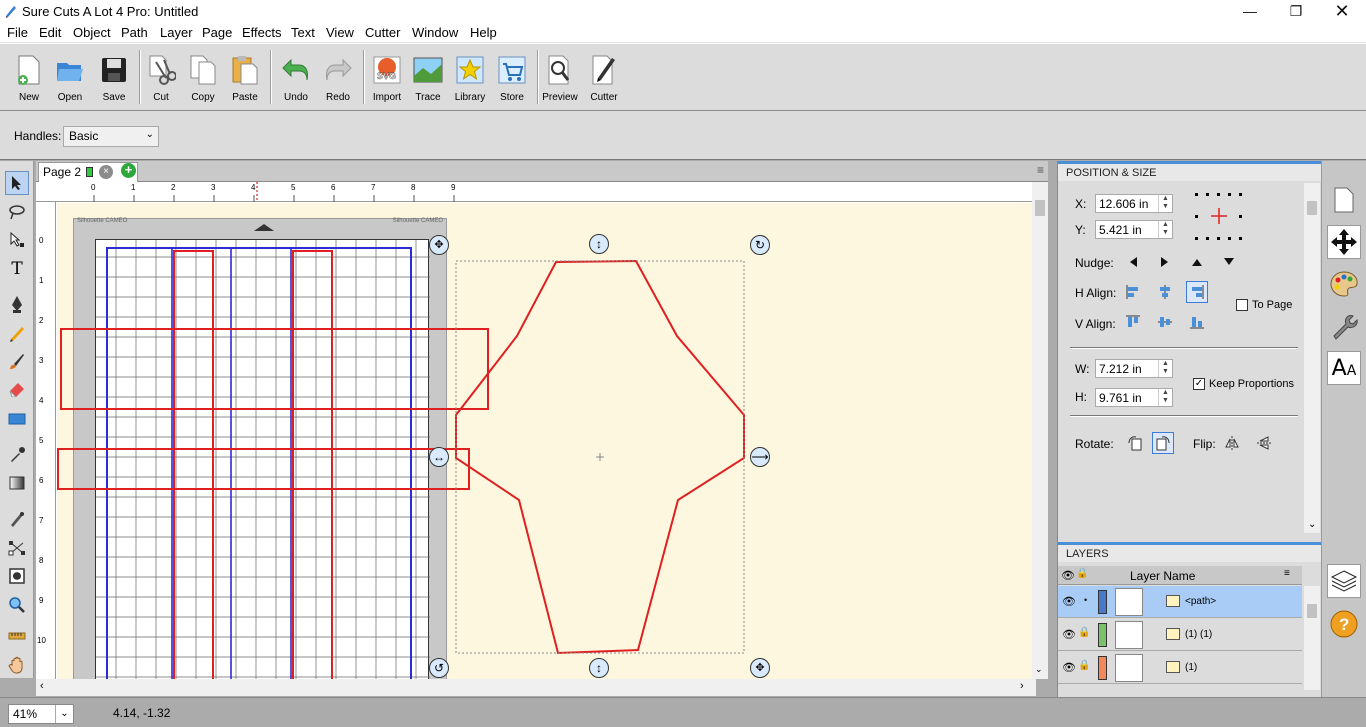  Describe the element at coordinates (1219, 217) in the screenshot. I see `reference-point-icon` at that location.